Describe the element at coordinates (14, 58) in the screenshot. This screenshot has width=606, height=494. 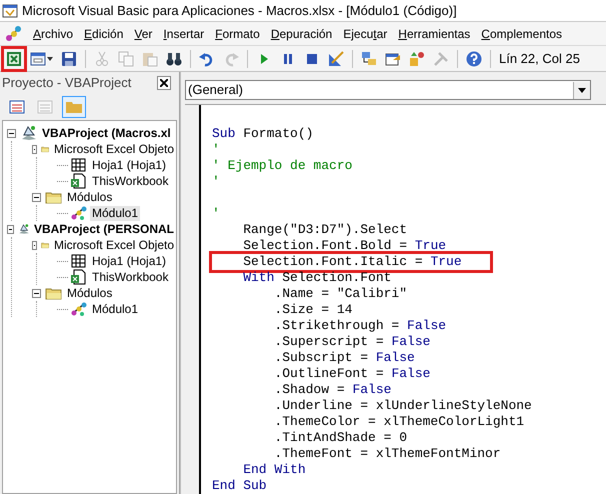
I see `spreadsheet-icon` at that location.